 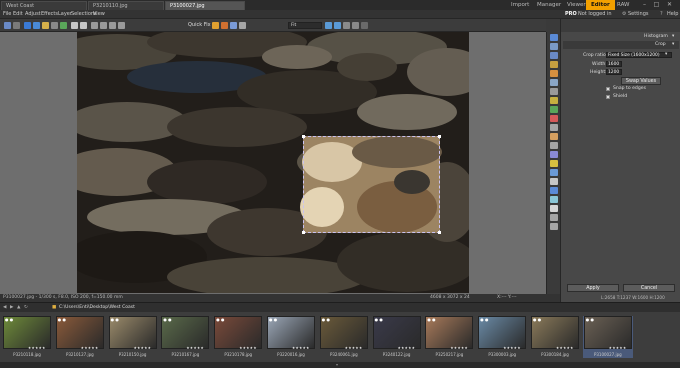 I want to click on collapse-icon: ▾, so click(x=337, y=364).